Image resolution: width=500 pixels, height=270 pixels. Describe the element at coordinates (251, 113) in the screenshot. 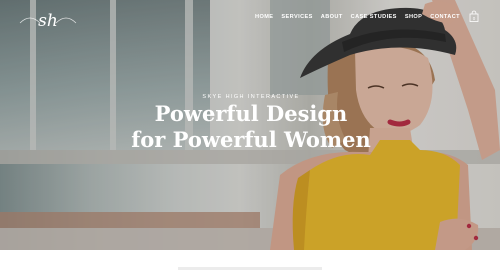

I see `headline-line-1: Powerful Design` at that location.